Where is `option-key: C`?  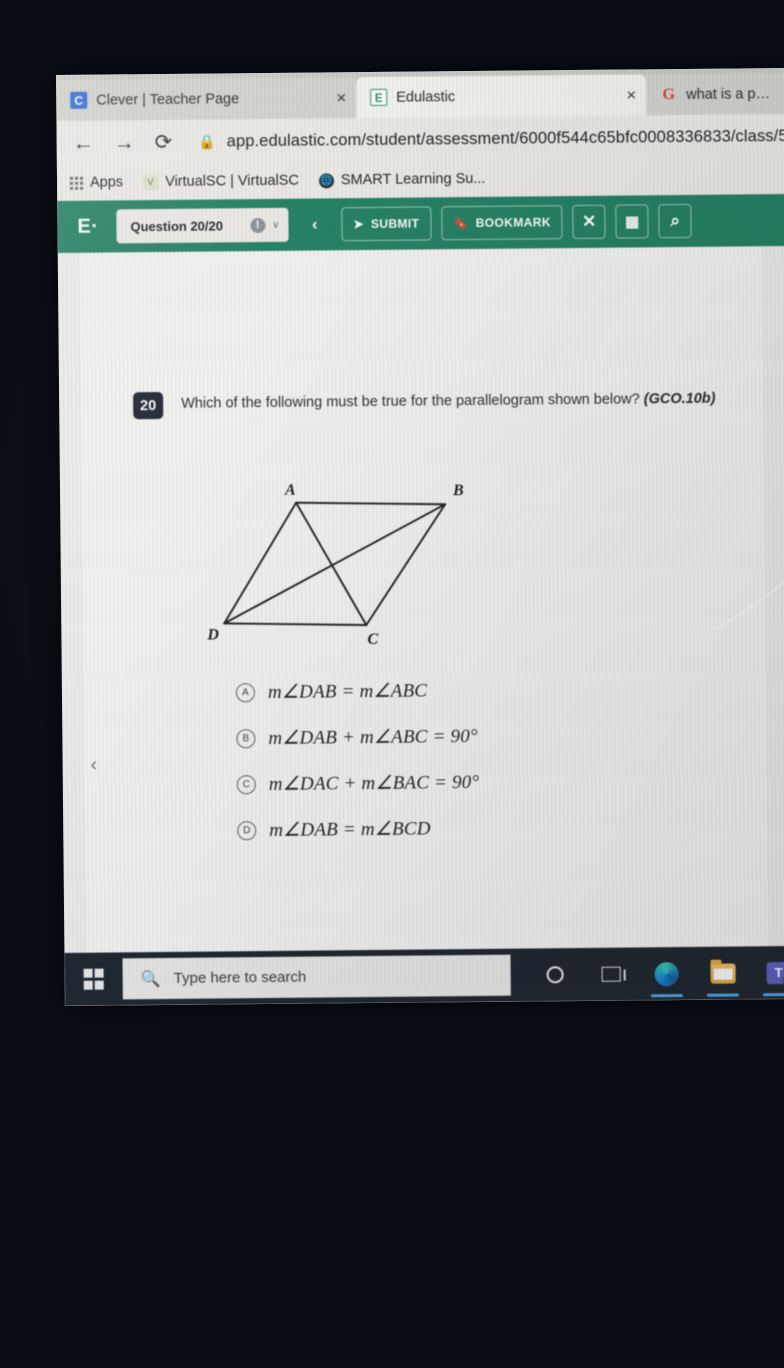
option-key: C is located at coordinates (246, 785).